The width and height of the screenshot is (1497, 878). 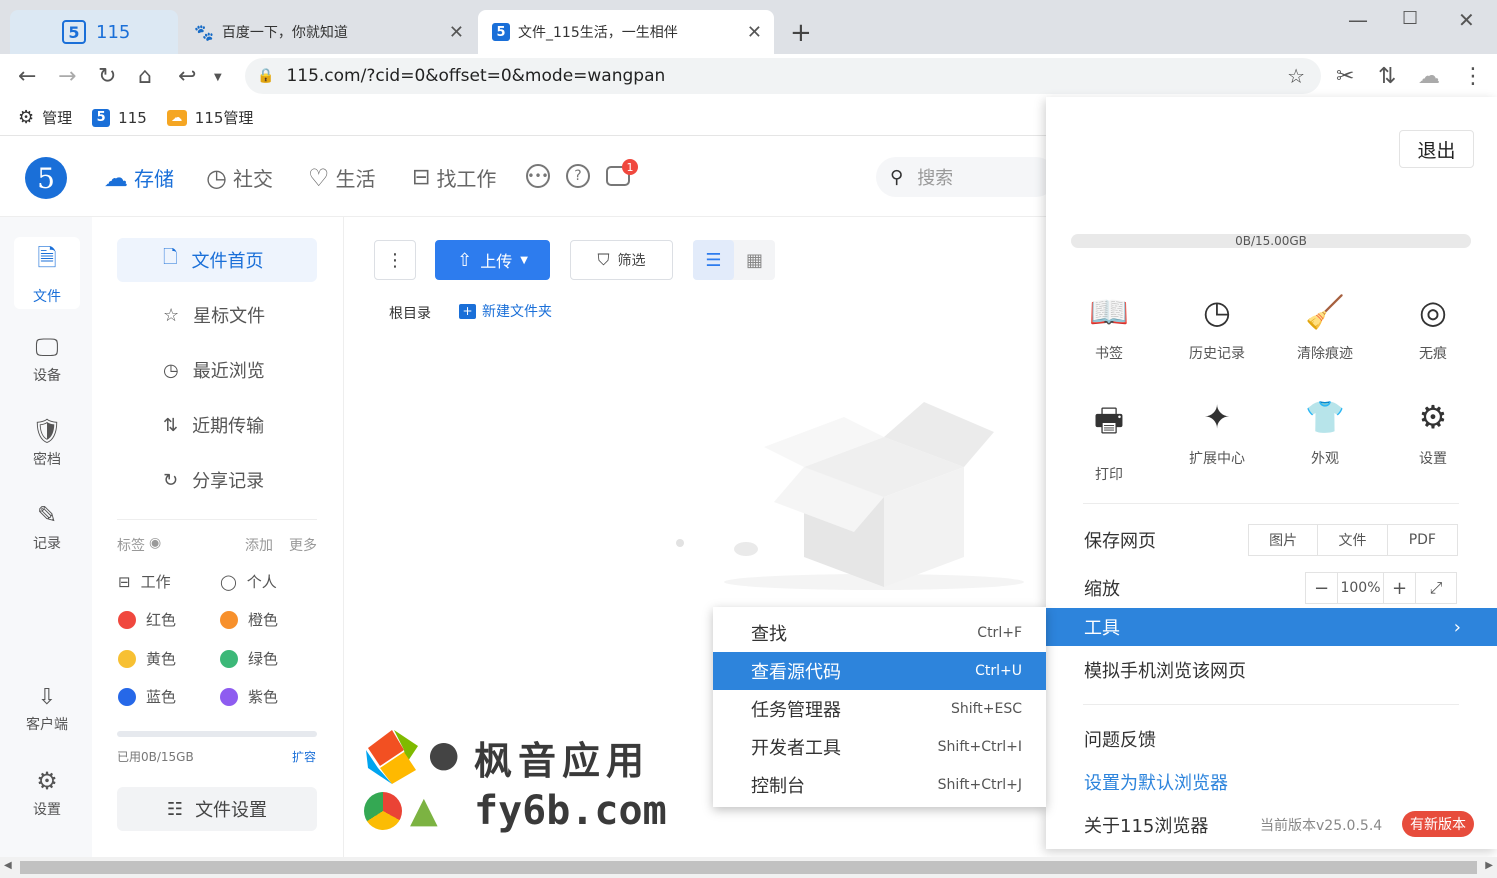 I want to click on filter-button: ⛉ 筛选, so click(x=621, y=260).